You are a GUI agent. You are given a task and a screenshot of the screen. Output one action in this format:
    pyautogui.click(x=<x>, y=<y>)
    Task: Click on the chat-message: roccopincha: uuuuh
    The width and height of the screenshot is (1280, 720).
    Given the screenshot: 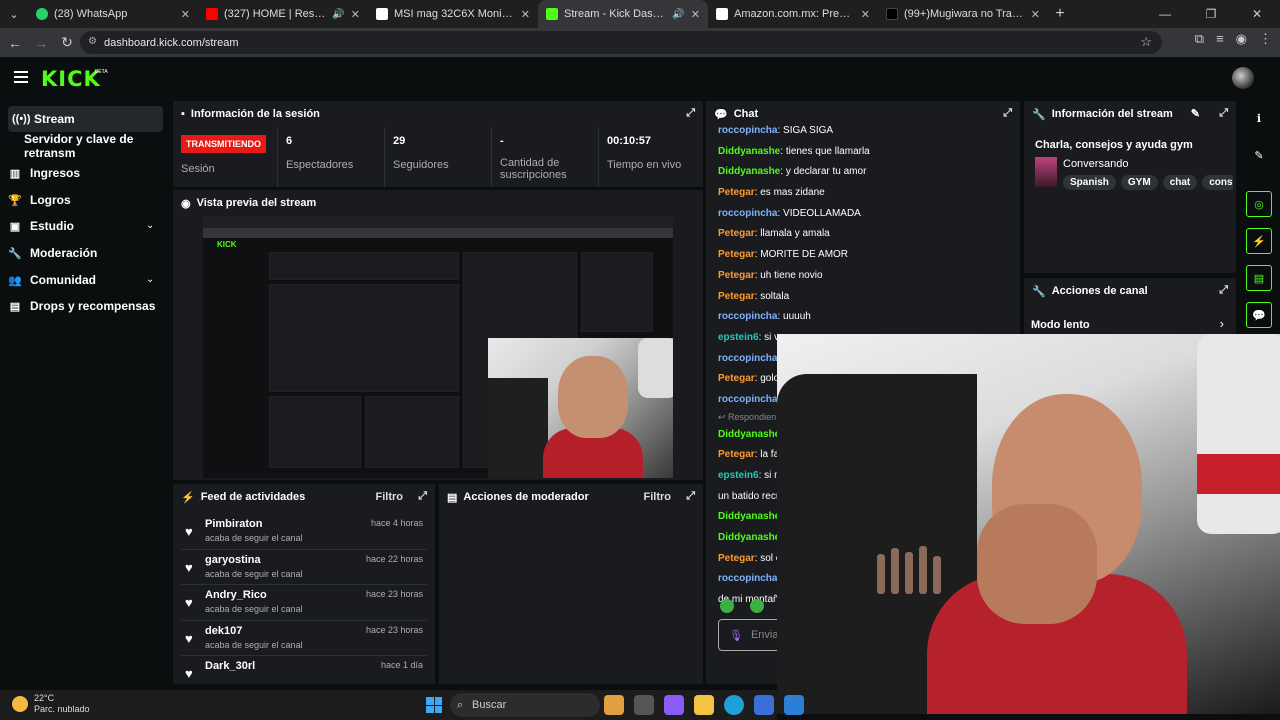 What is the action you would take?
    pyautogui.click(x=868, y=317)
    